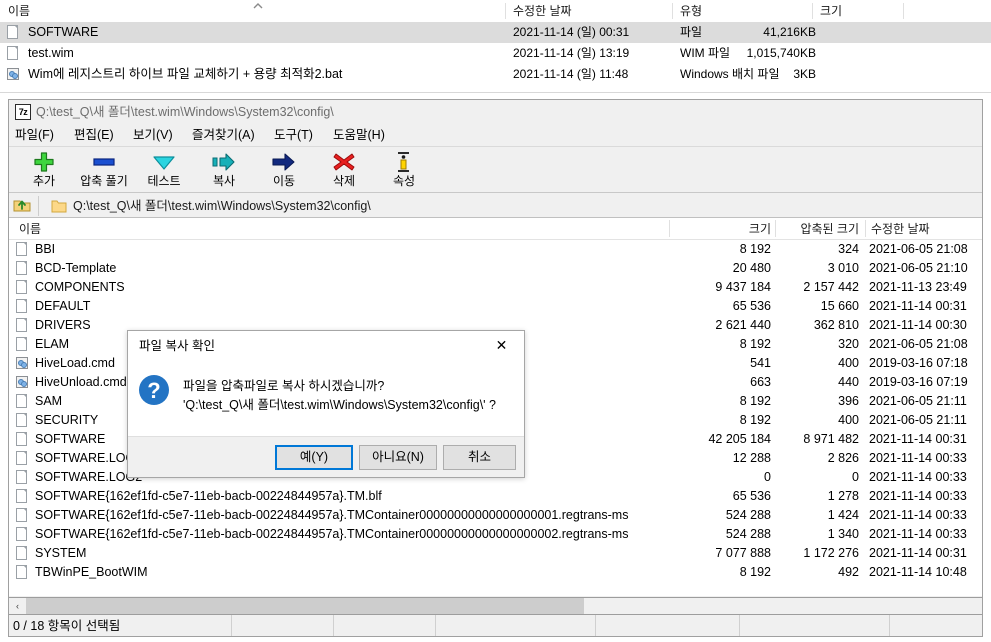 The height and width of the screenshot is (642, 991). Describe the element at coordinates (843, 268) in the screenshot. I see `file-packed-size: 3 010` at that location.